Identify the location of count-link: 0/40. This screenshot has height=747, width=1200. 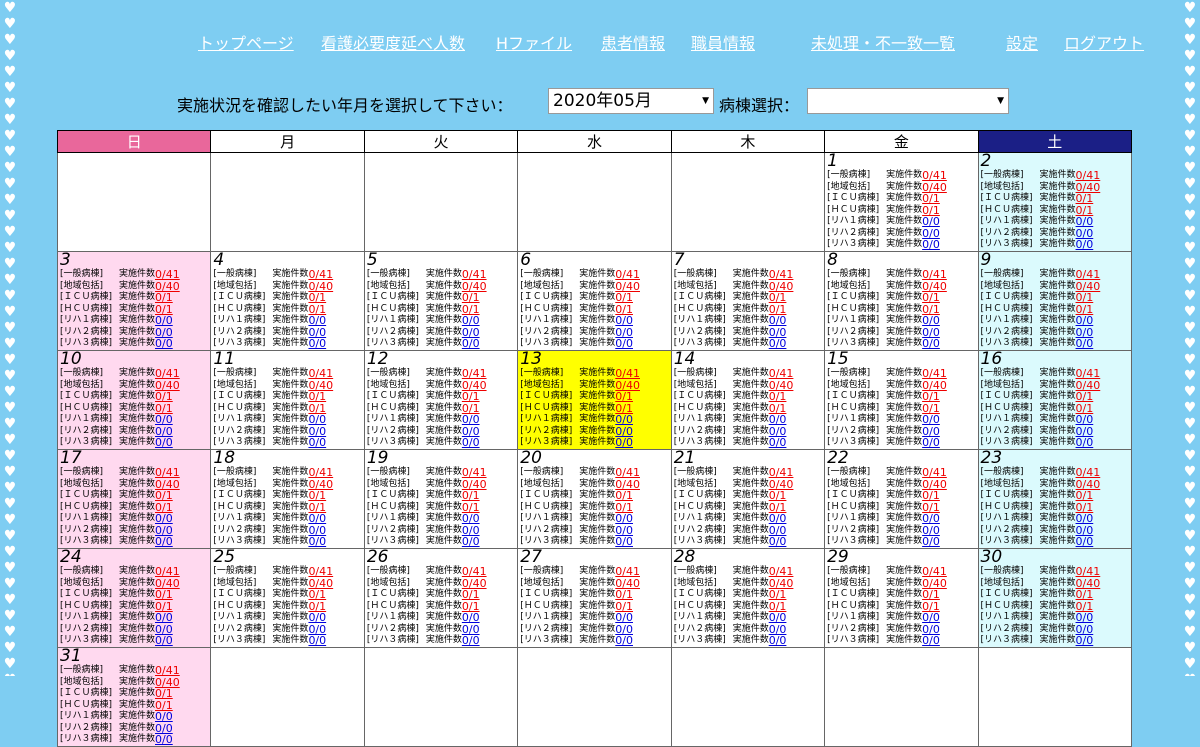
(167, 682).